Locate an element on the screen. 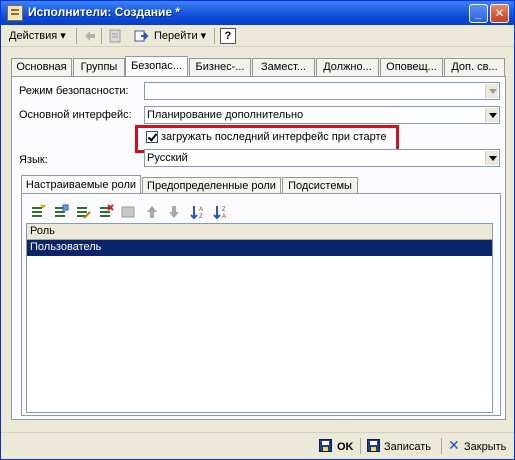  ok-button: OK is located at coordinates (345, 447).